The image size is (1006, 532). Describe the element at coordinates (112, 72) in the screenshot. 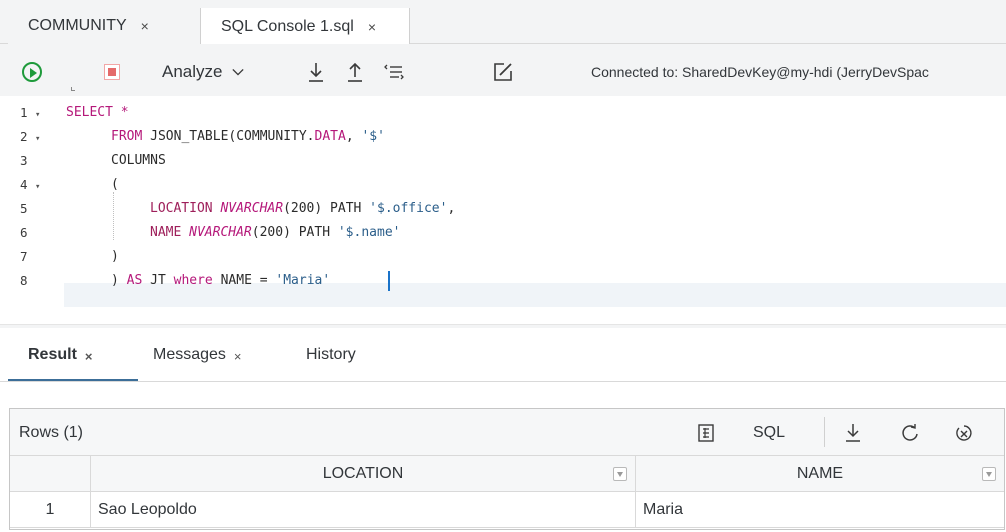

I see `stop-icon` at that location.